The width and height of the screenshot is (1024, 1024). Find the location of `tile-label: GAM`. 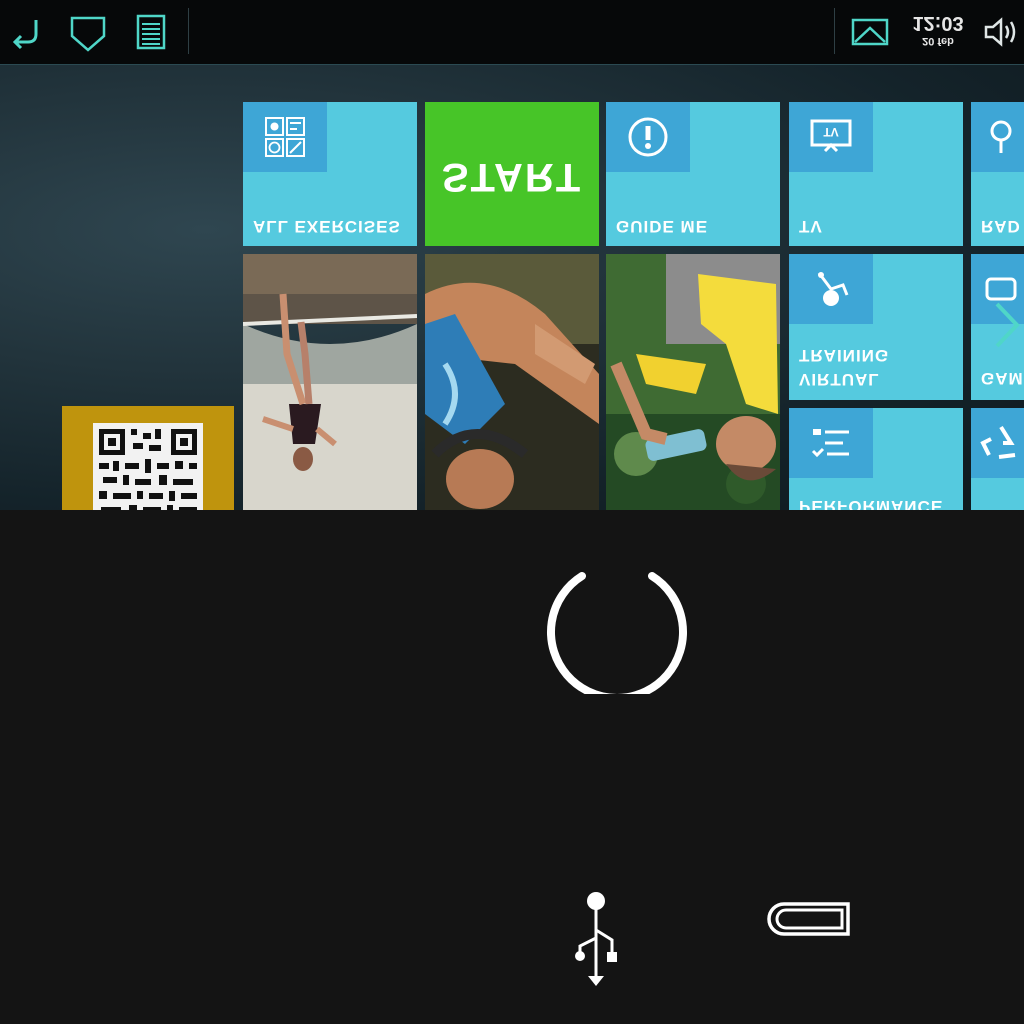

tile-label: GAM is located at coordinates (1002, 378).